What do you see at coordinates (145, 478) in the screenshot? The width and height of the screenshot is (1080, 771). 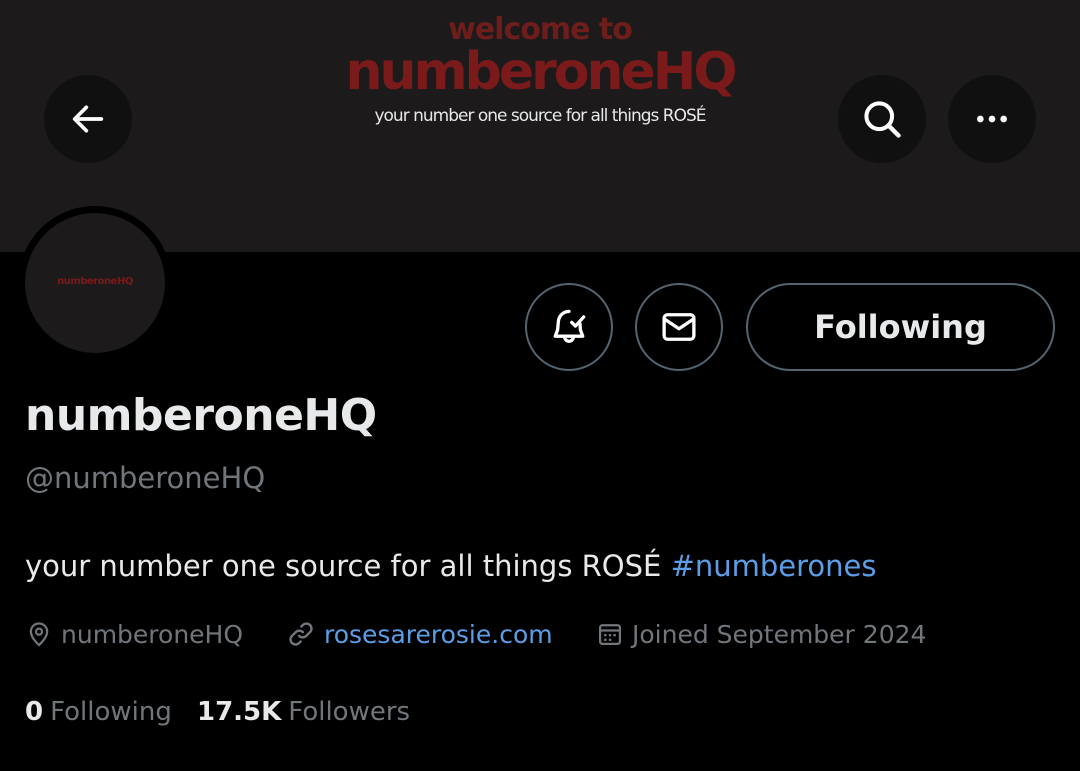 I see `user-handle: @numberoneHQ` at bounding box center [145, 478].